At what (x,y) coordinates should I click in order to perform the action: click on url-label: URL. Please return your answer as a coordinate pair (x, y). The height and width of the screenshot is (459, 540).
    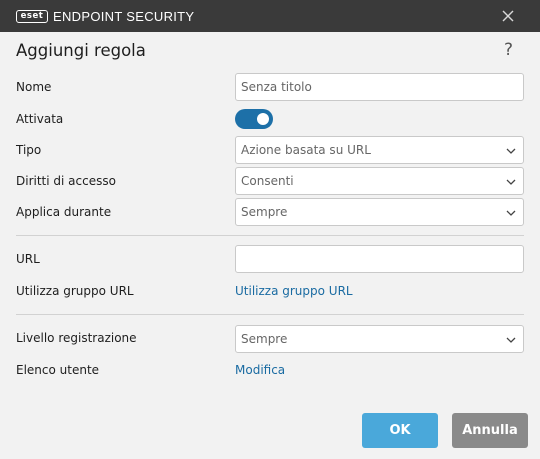
    Looking at the image, I should click on (28, 259).